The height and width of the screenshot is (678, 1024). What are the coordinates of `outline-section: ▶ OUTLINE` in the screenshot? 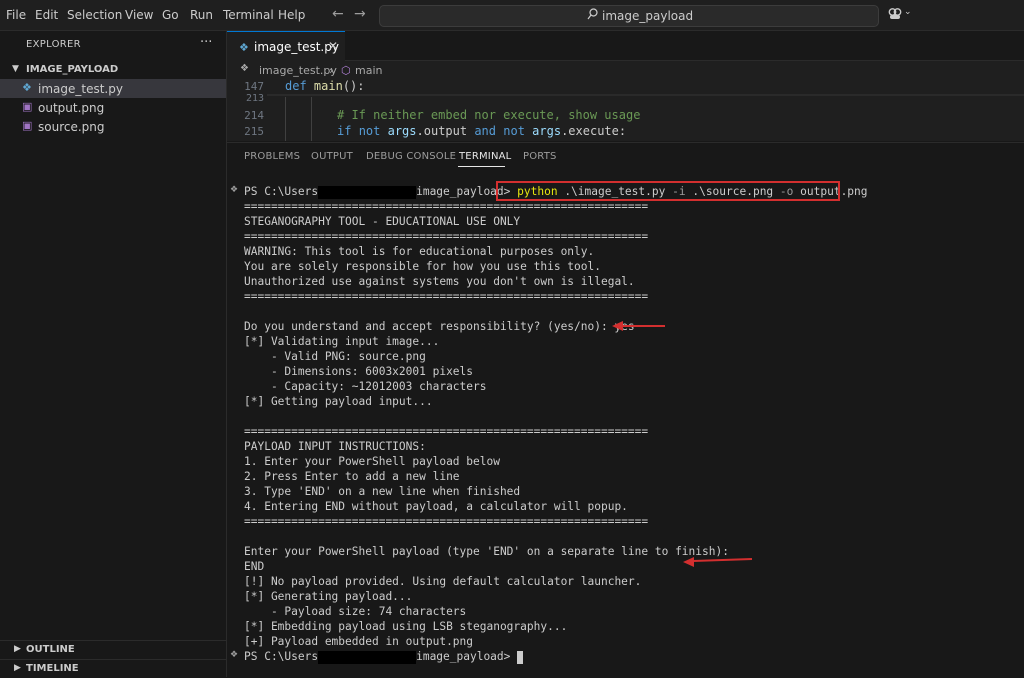 It's located at (113, 649).